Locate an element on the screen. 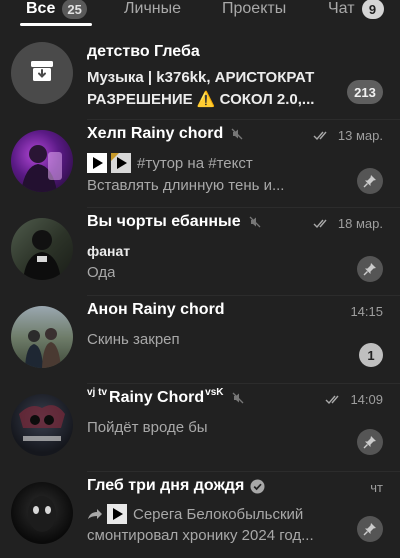 Image resolution: width=400 pixels, height=558 pixels. chat-preview: Ода is located at coordinates (101, 272).